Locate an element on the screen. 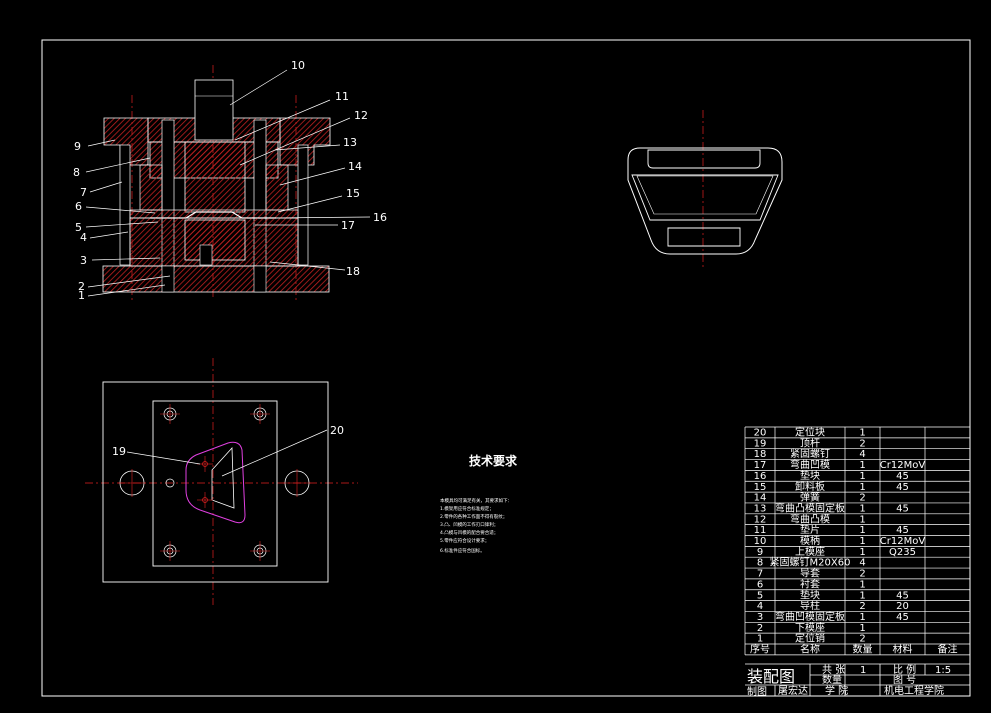  tech-requirements-title: 技术要求 is located at coordinates (493, 460).